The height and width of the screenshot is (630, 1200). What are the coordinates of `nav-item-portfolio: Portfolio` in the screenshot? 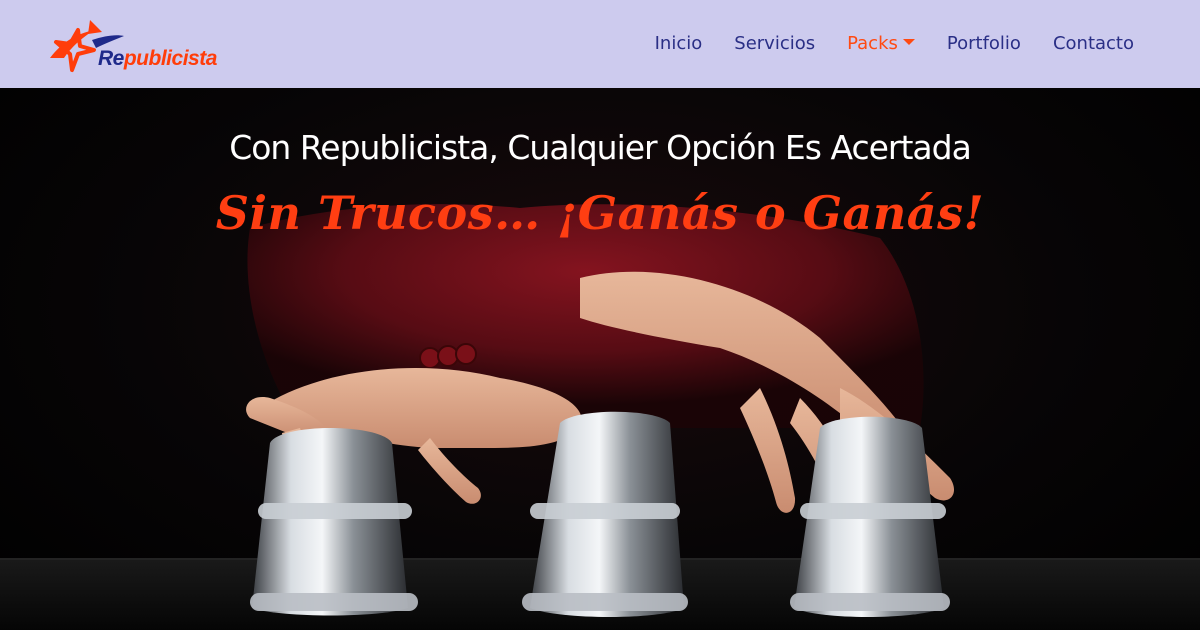 It's located at (984, 44).